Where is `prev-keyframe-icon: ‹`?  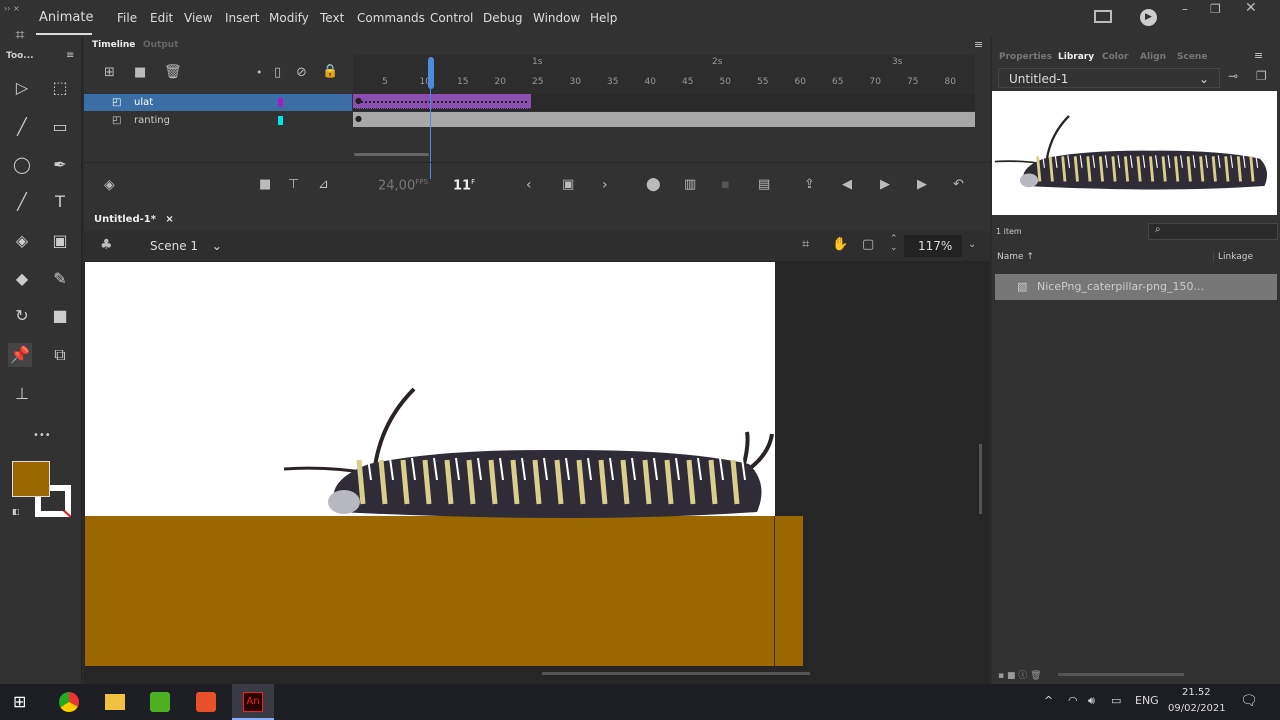 prev-keyframe-icon: ‹ is located at coordinates (529, 185).